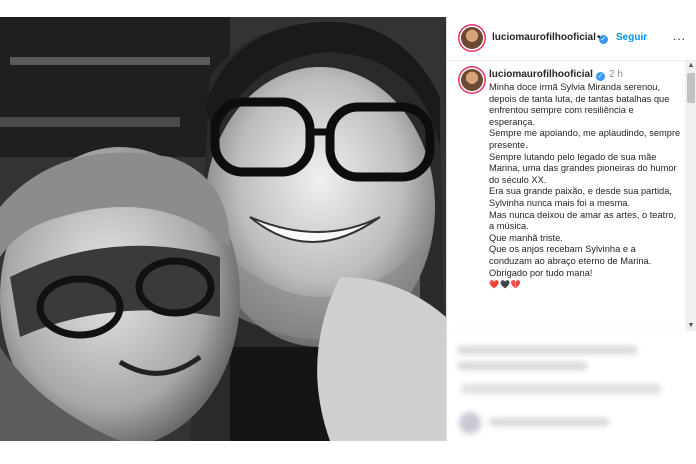  Describe the element at coordinates (690, 326) in the screenshot. I see `scroll-down-arrow-icon: ▼` at that location.